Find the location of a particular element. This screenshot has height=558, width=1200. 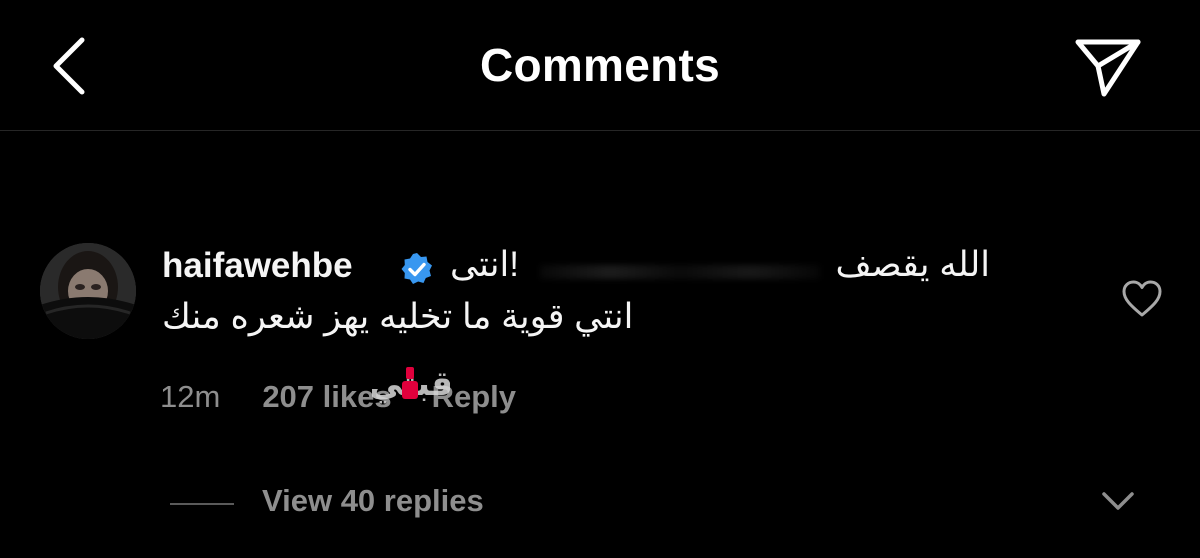

avatar is located at coordinates (88, 291).